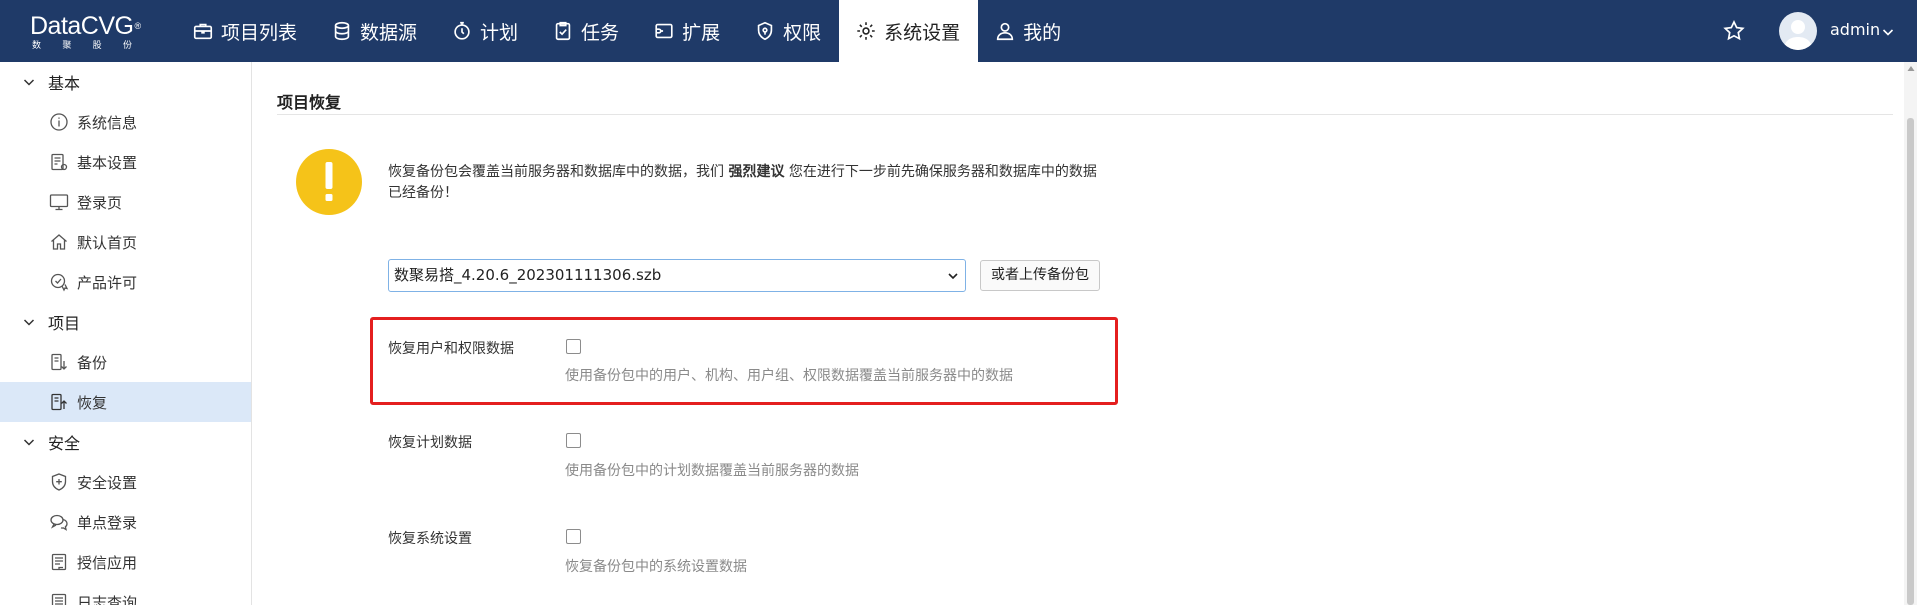 This screenshot has width=1917, height=605. What do you see at coordinates (573, 536) in the screenshot?
I see `restore-system-settings-checkbox` at bounding box center [573, 536].